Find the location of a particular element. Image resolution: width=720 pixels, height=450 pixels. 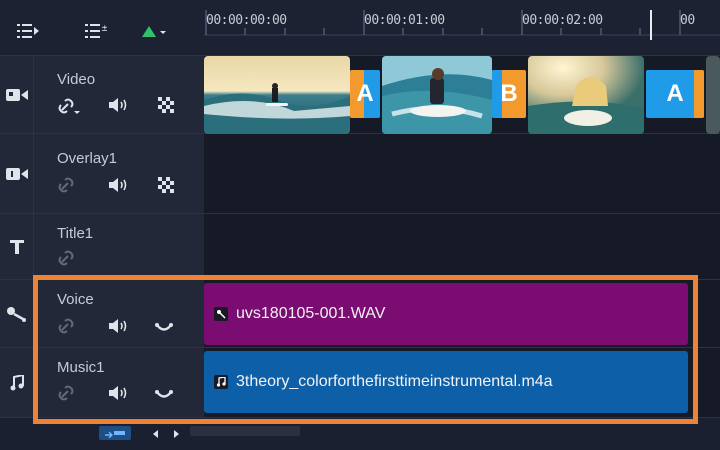

track-header-music1: Music1 is located at coordinates (102, 383).